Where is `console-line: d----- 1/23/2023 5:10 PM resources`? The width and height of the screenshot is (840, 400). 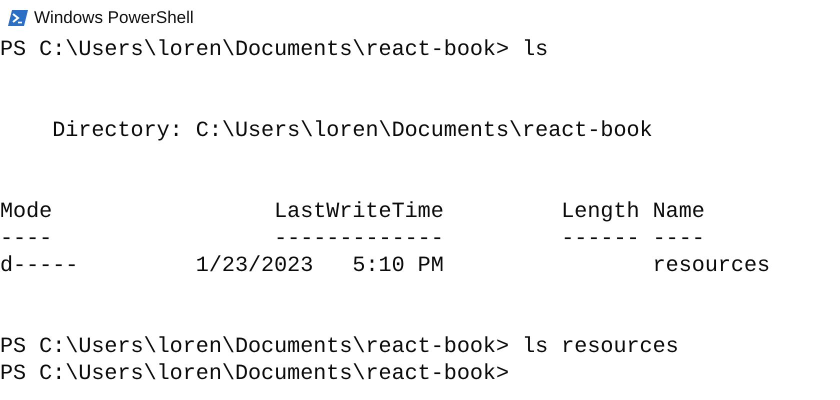
console-line: d----- 1/23/2023 5:10 PM resources is located at coordinates (385, 265).